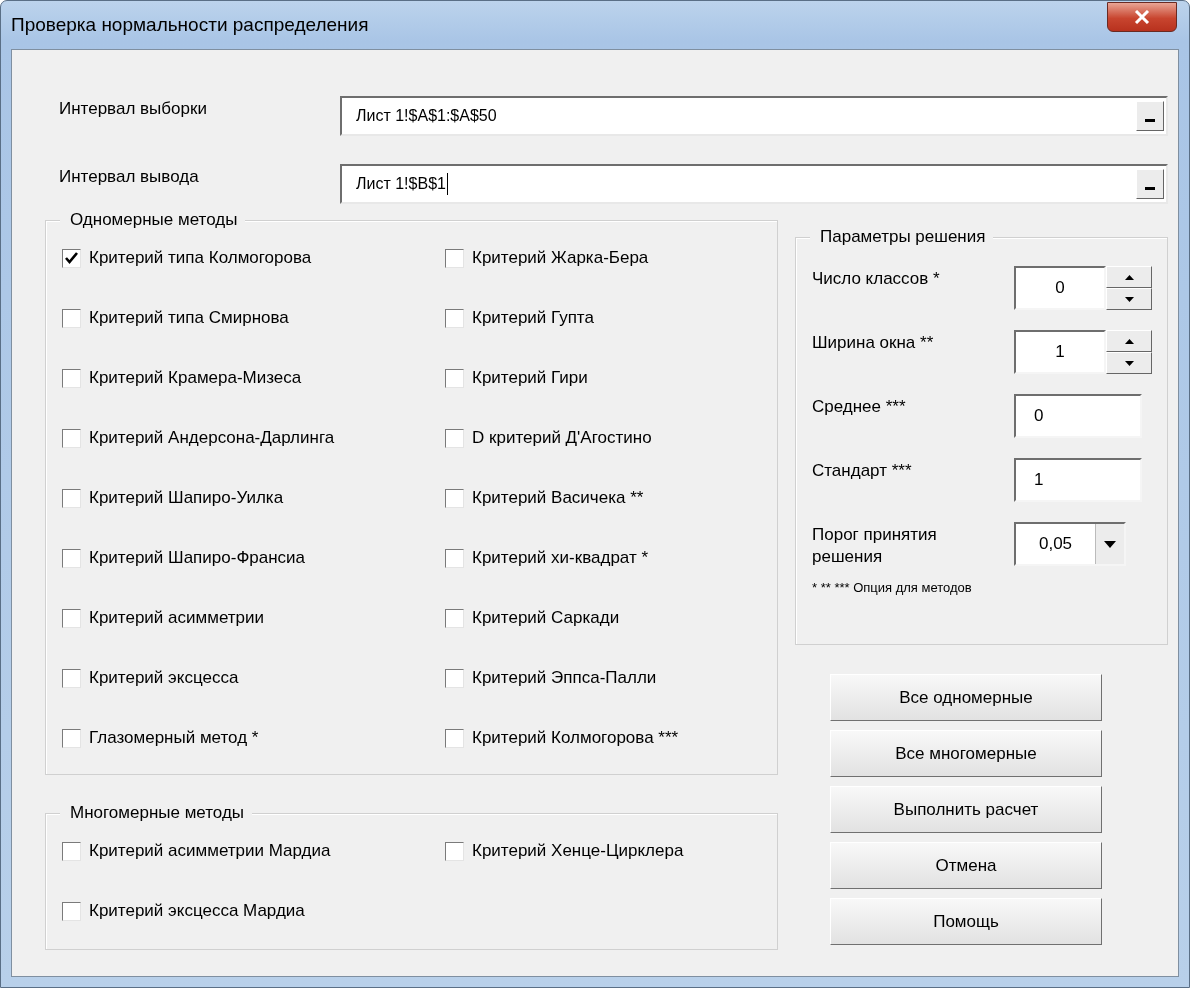  Describe the element at coordinates (153, 220) in the screenshot. I see `group-title: Одномерные методы` at that location.